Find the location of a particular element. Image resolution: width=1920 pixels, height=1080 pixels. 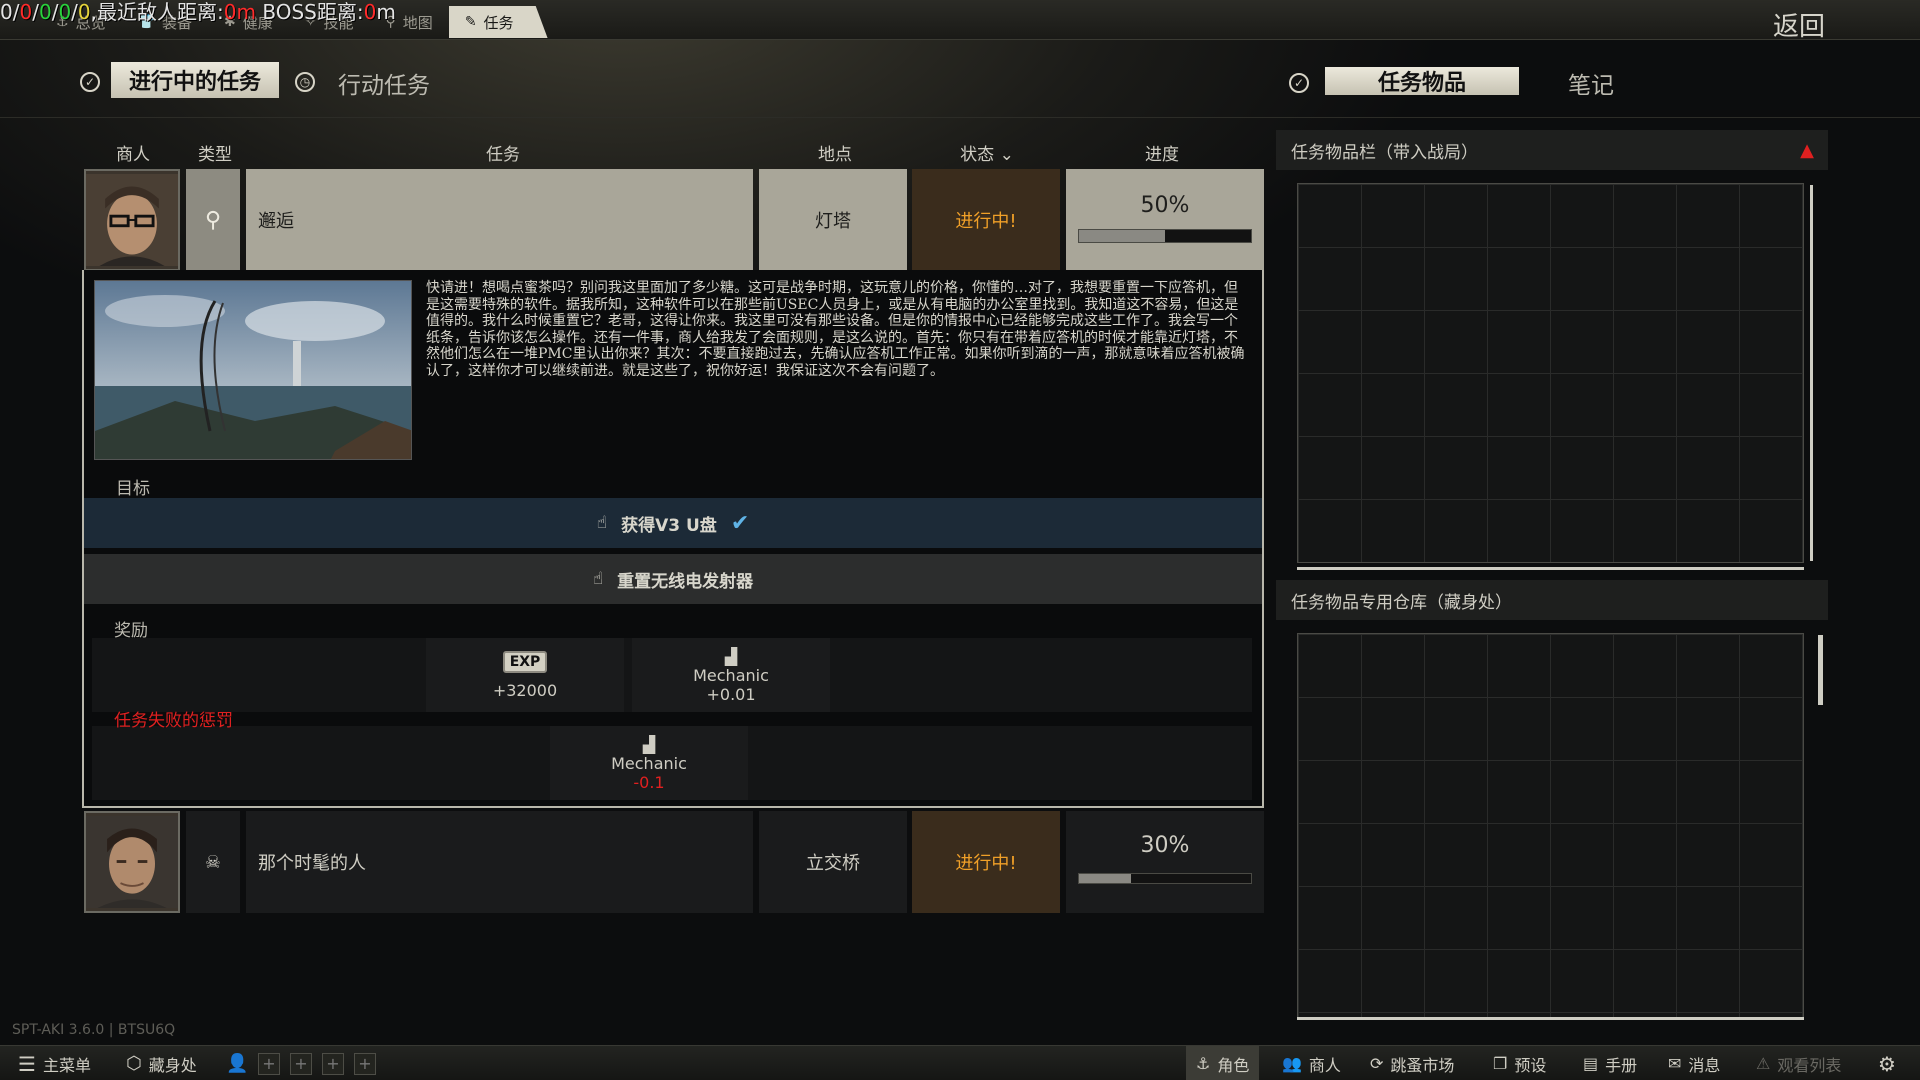

stash-title: 任务物品栏（带入战局） ▲ is located at coordinates (1552, 150).